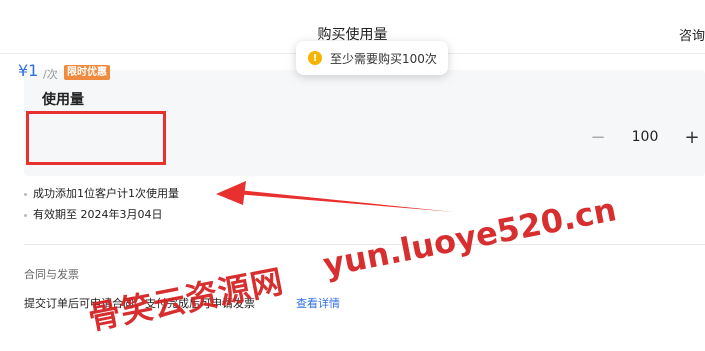 The image size is (705, 351). What do you see at coordinates (383, 58) in the screenshot?
I see `toast-text: 至少需要购买100次` at bounding box center [383, 58].